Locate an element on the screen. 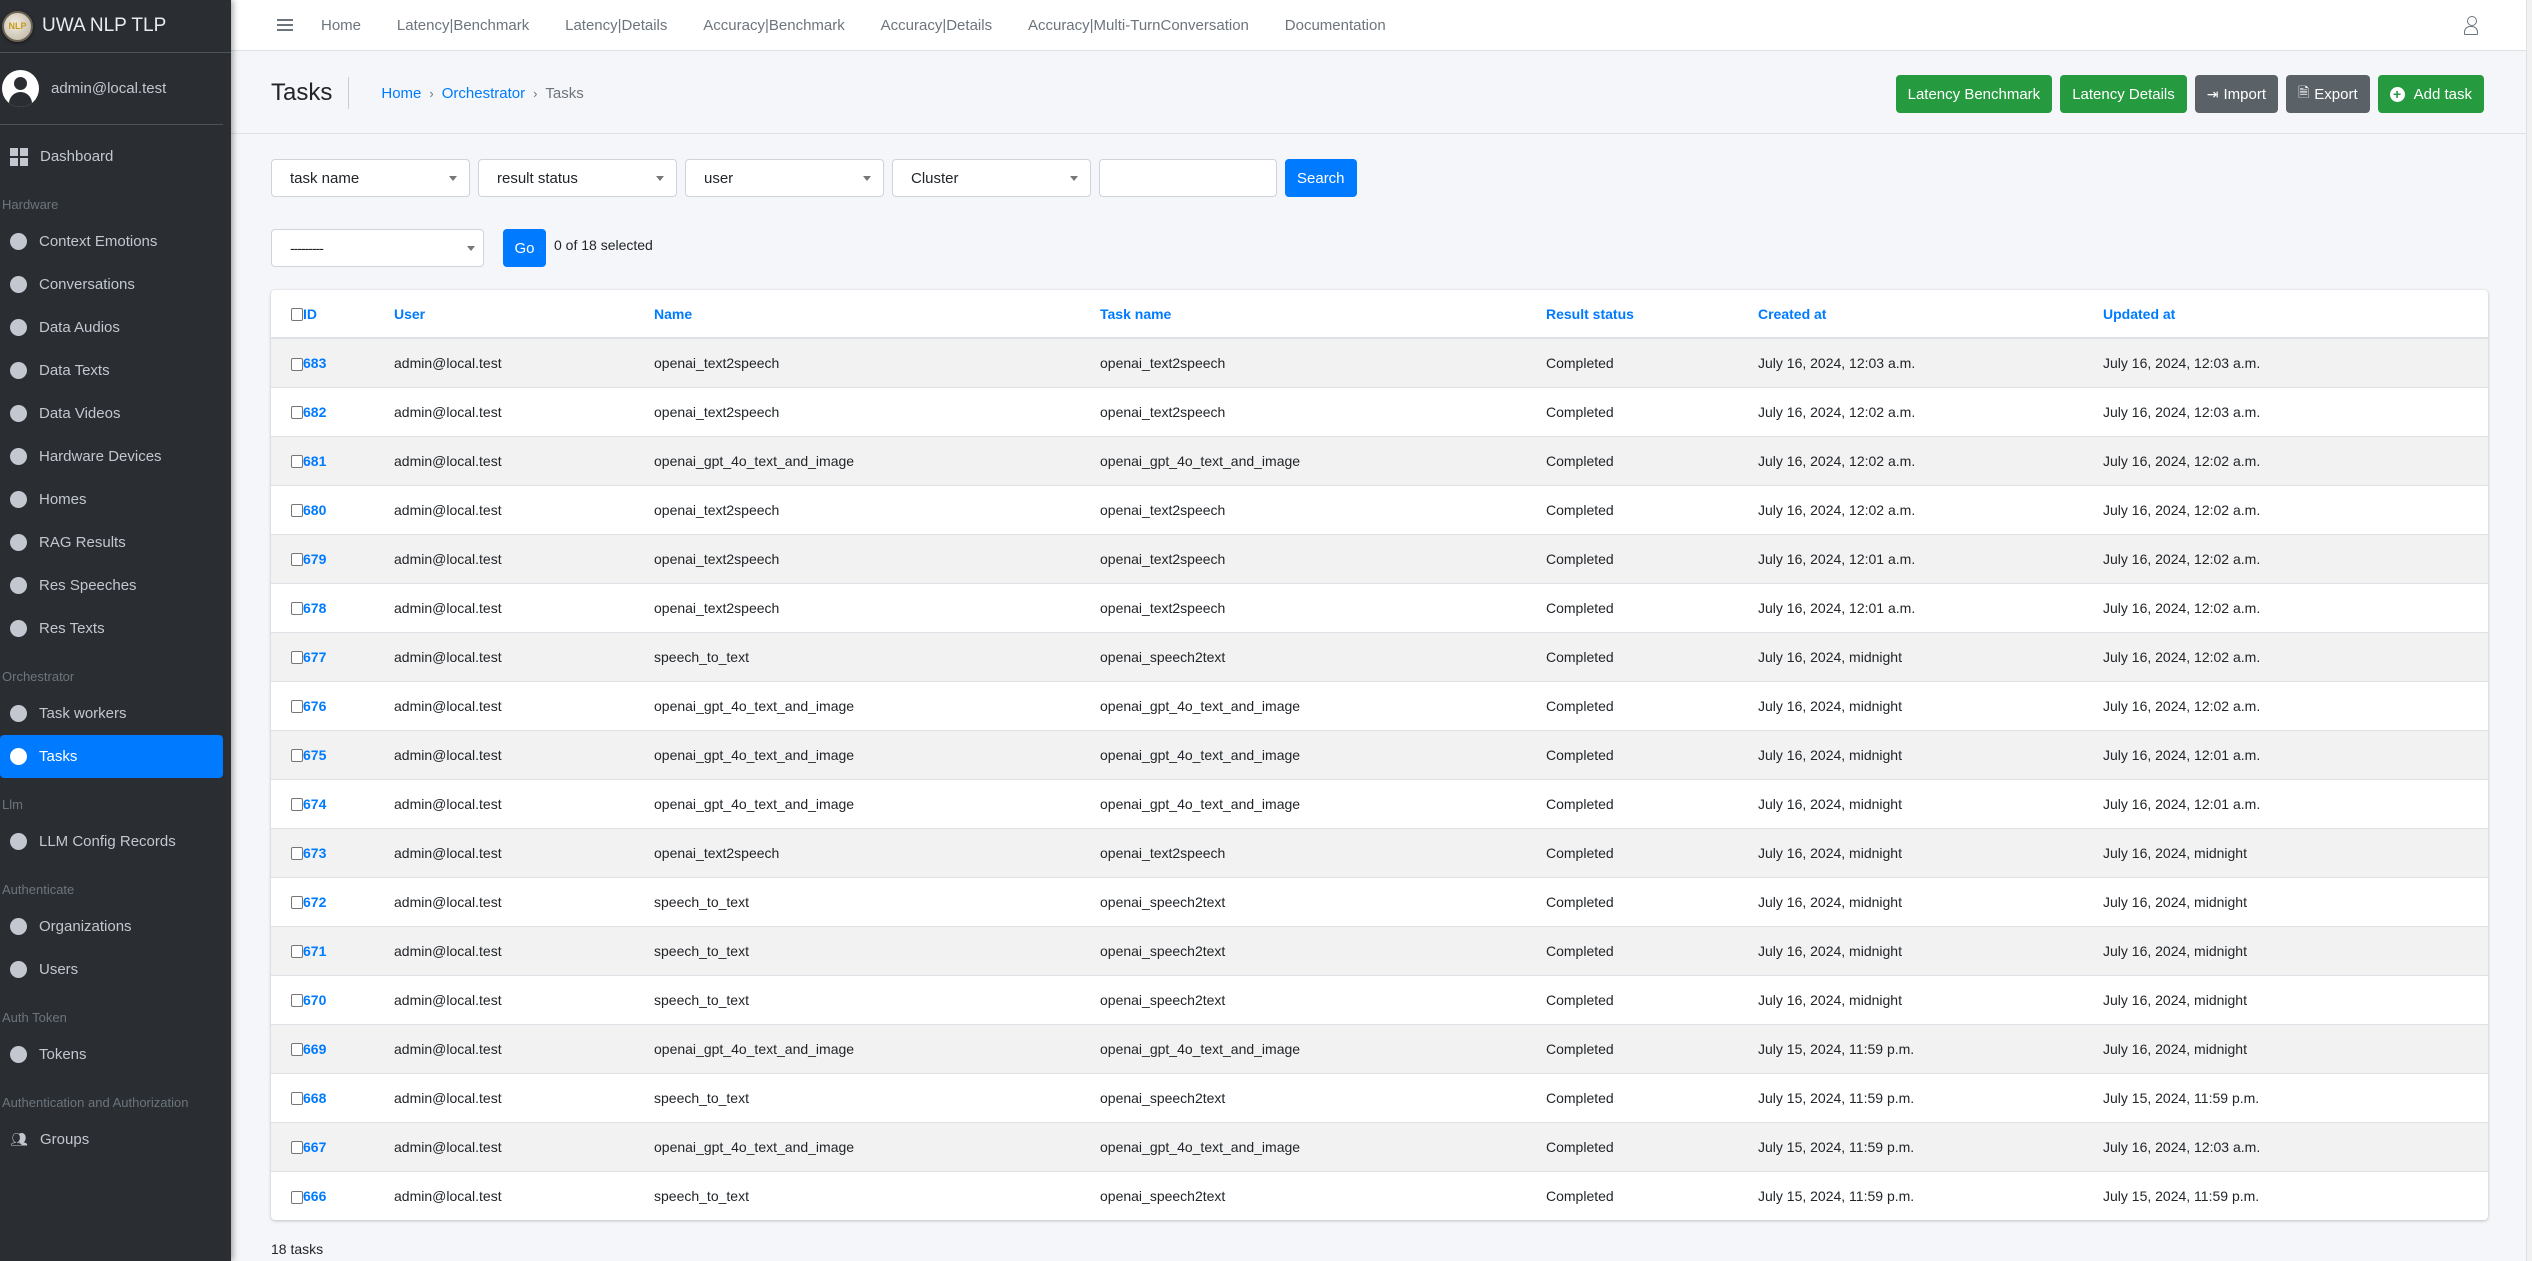 Image resolution: width=2532 pixels, height=1261 pixels. search-button: Search is located at coordinates (1321, 178).